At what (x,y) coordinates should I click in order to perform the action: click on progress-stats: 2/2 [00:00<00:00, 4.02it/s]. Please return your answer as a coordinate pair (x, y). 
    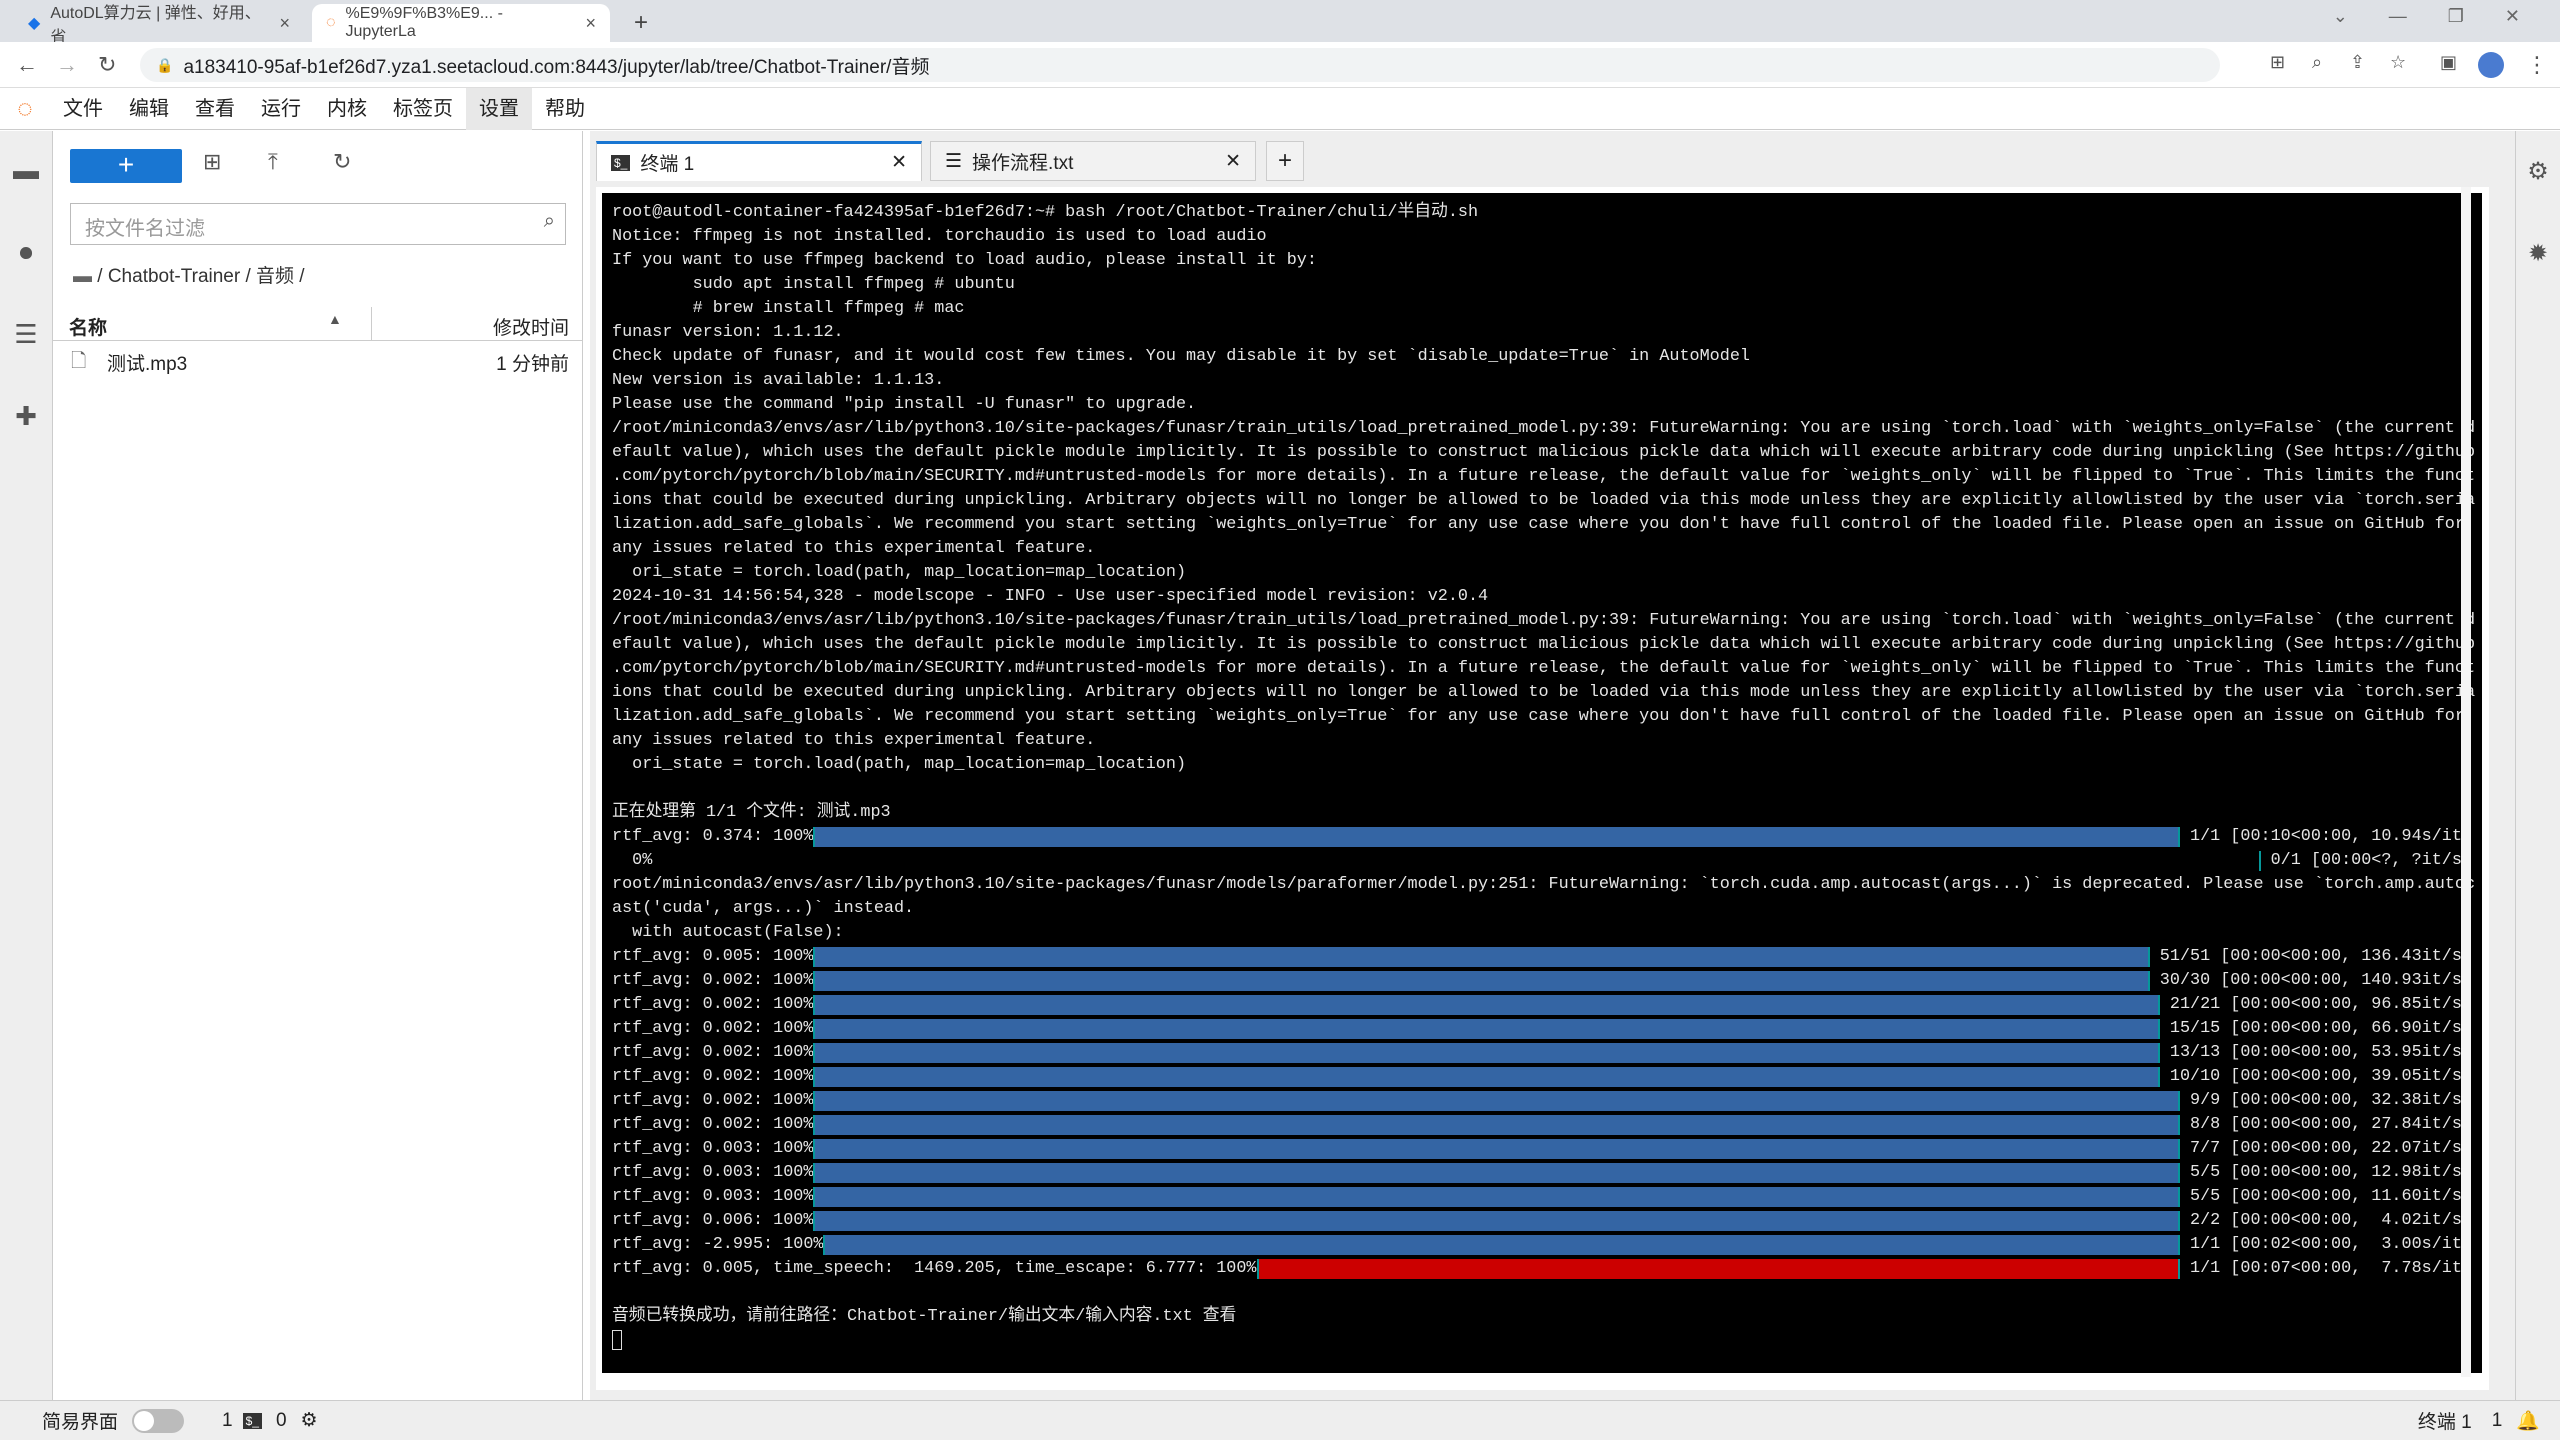
    Looking at the image, I should click on (2325, 1220).